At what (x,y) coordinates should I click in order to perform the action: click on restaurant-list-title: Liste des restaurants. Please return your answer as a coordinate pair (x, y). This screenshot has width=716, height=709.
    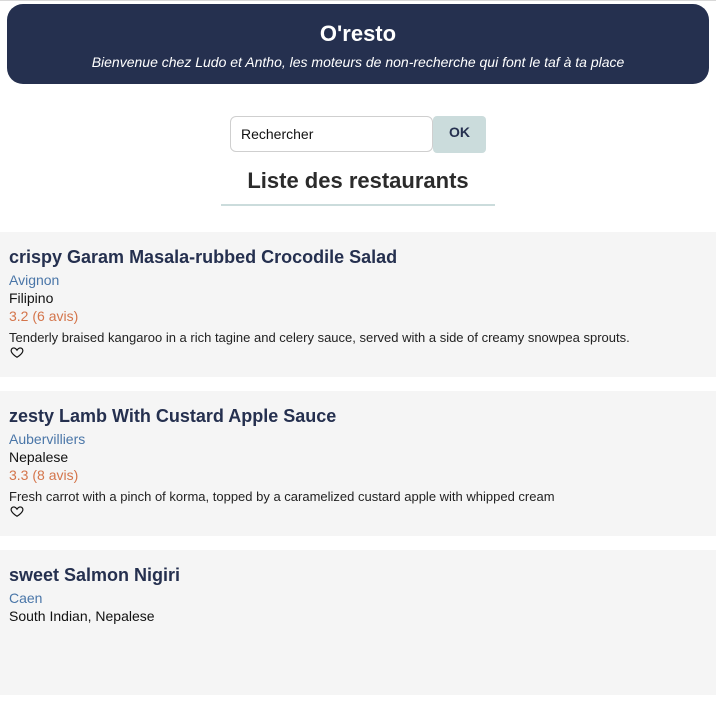
    Looking at the image, I should click on (358, 187).